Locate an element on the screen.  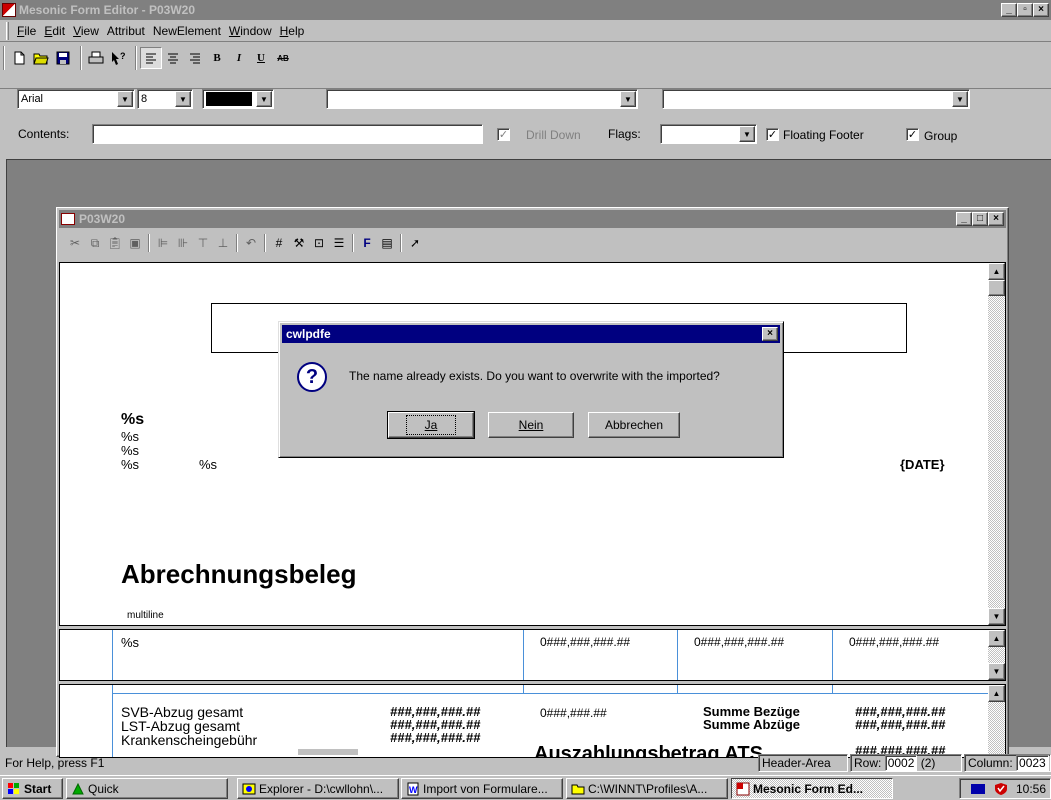
color-combo: ▼ is located at coordinates (238, 99).